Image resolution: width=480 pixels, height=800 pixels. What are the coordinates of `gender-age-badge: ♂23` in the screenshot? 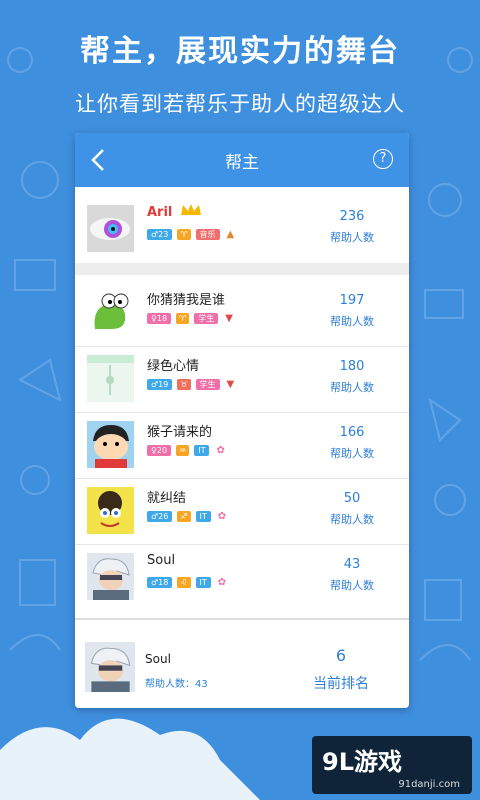 It's located at (160, 234).